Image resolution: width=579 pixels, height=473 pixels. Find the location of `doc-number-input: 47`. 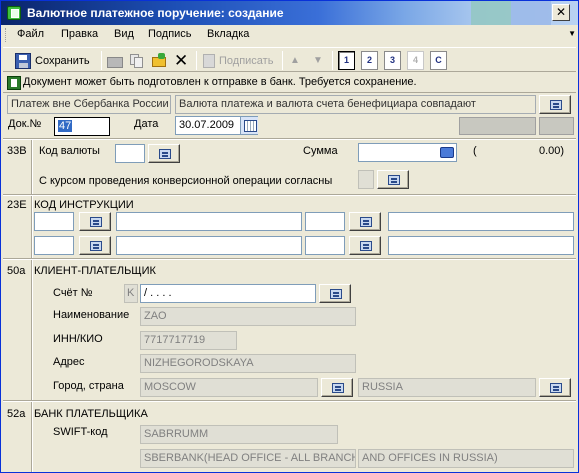

doc-number-input: 47 is located at coordinates (82, 126).